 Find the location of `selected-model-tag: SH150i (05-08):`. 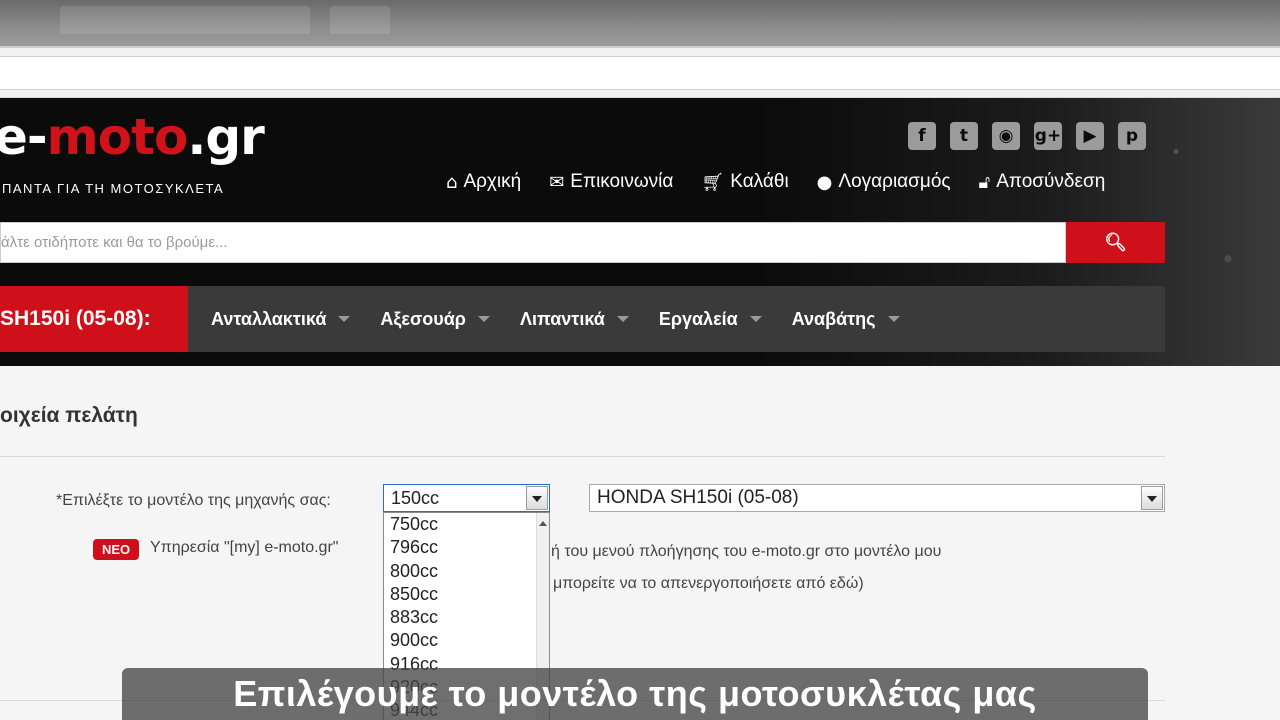

selected-model-tag: SH150i (05-08): is located at coordinates (94, 319).